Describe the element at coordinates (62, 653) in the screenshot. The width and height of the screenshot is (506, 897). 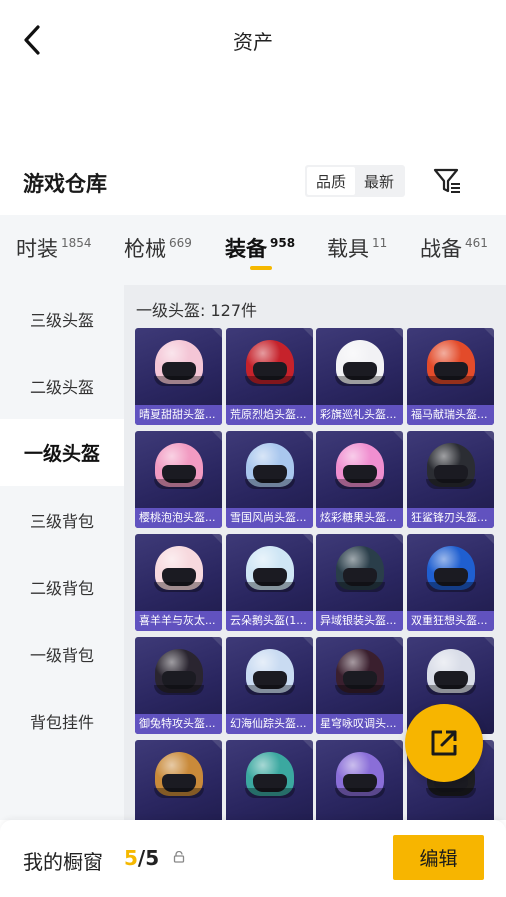
I see `side-item-level1-backpack: 一级背包` at that location.